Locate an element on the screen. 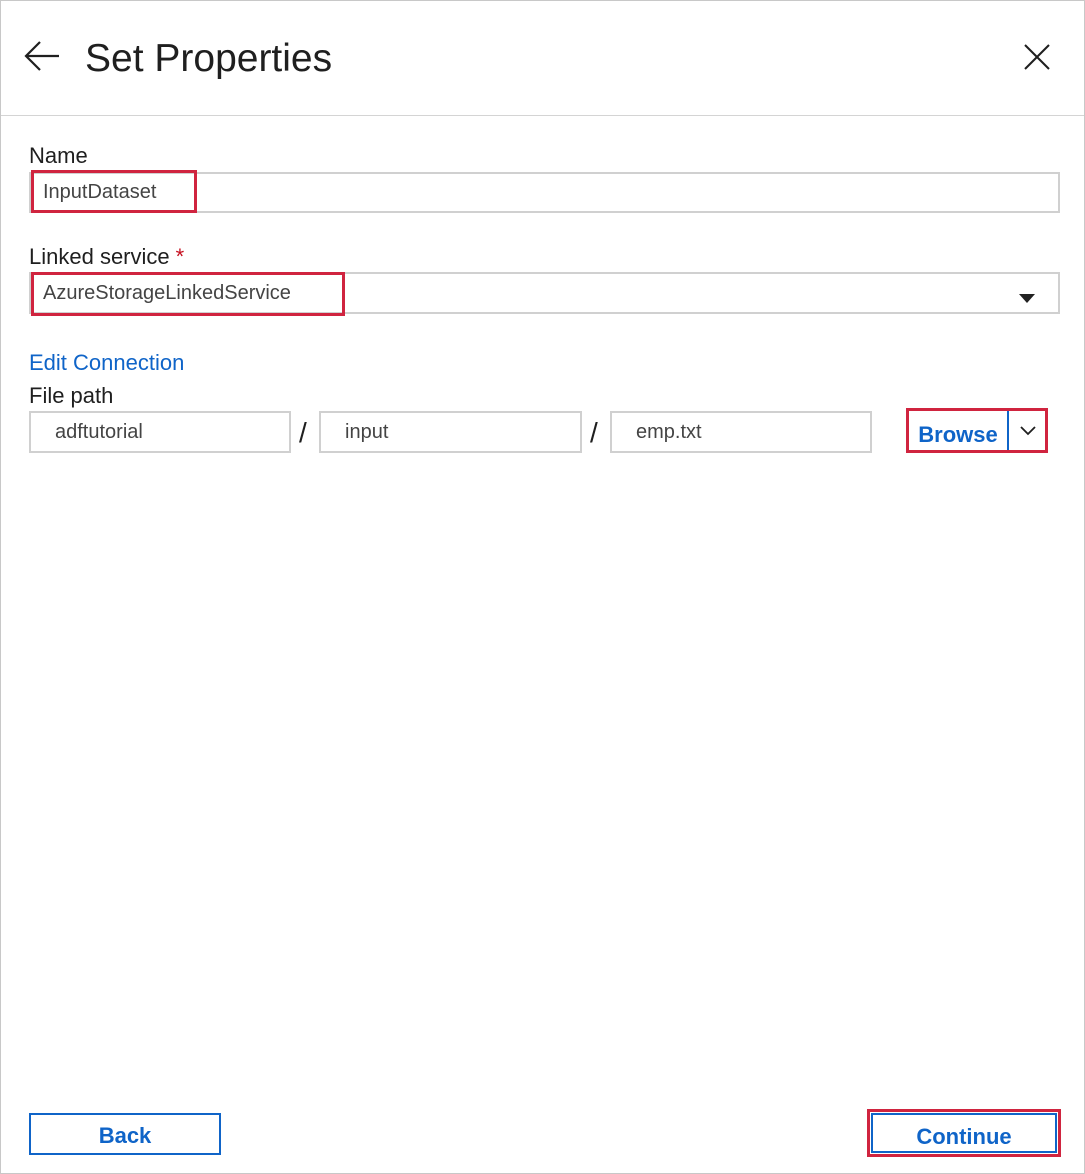  name-label: Name is located at coordinates (58, 155).